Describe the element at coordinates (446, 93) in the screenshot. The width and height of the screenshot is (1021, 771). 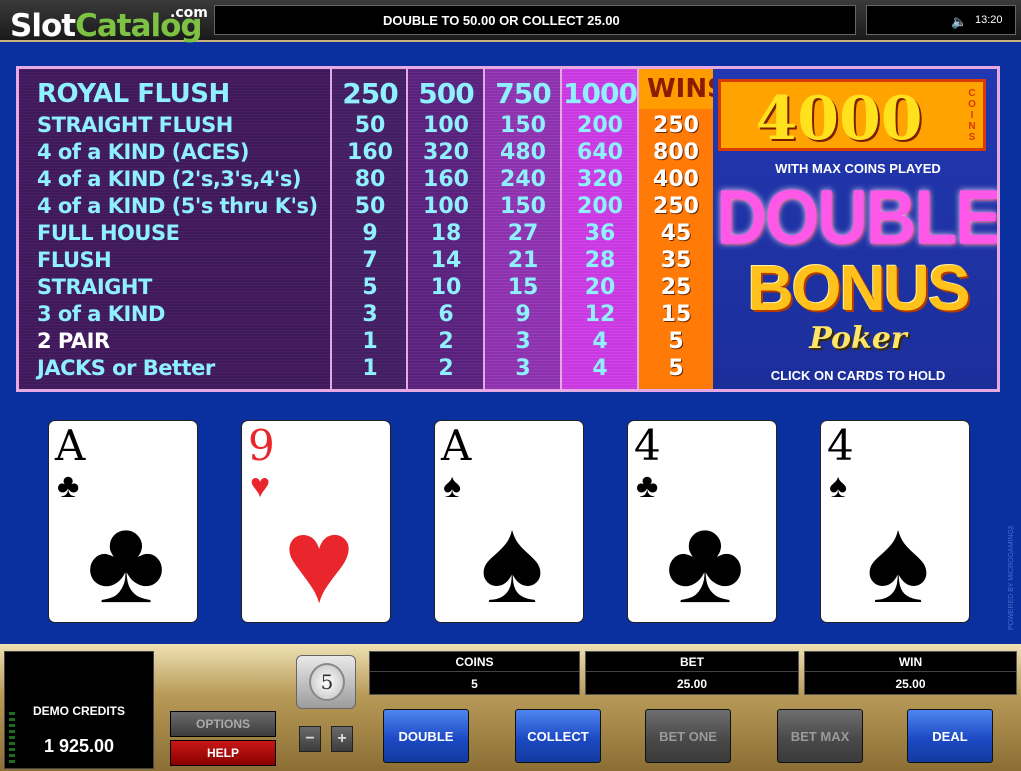
I see `bet-header: 500` at that location.